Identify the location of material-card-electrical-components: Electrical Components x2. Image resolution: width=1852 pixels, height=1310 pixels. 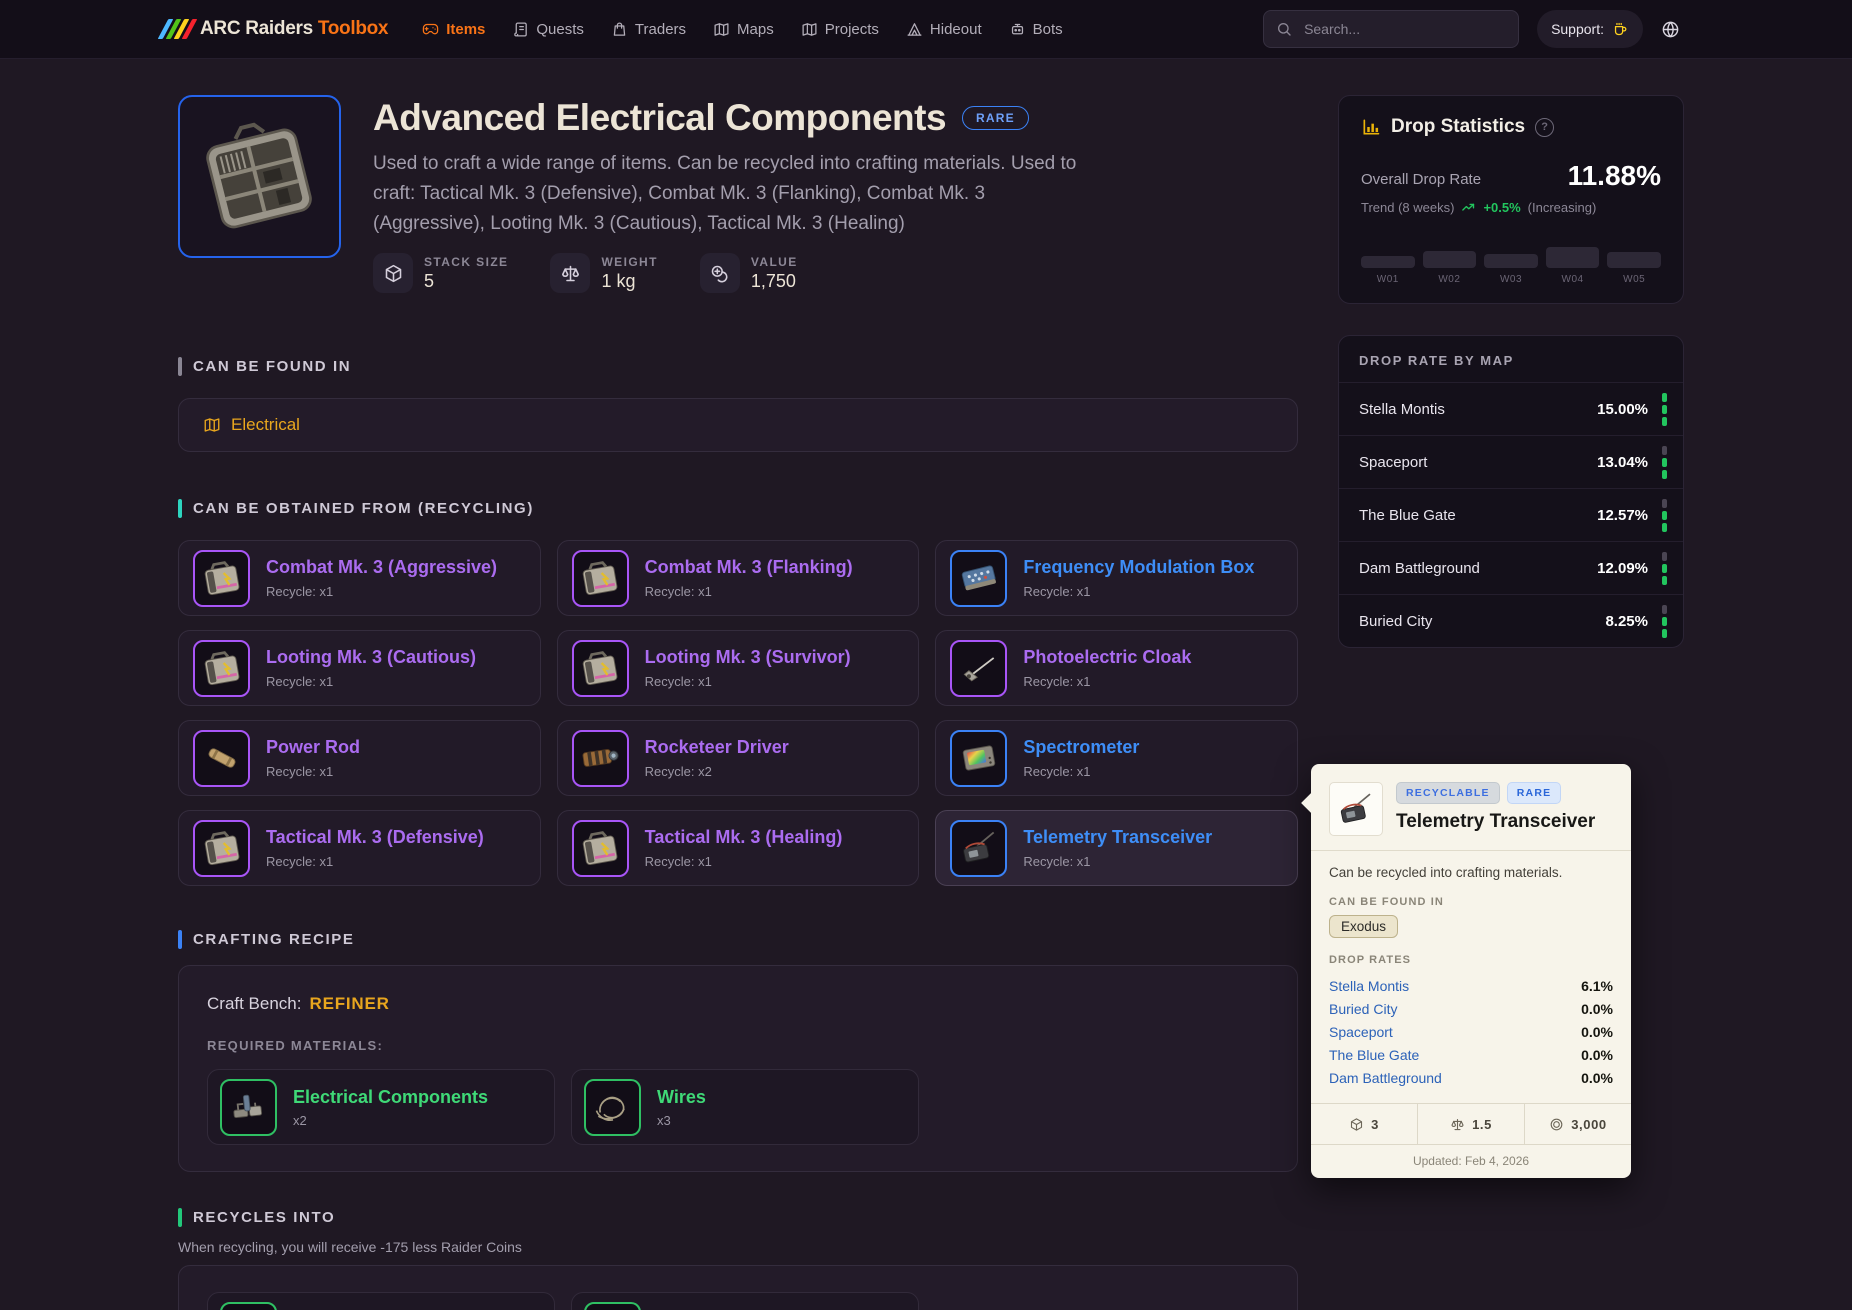
(381, 1107).